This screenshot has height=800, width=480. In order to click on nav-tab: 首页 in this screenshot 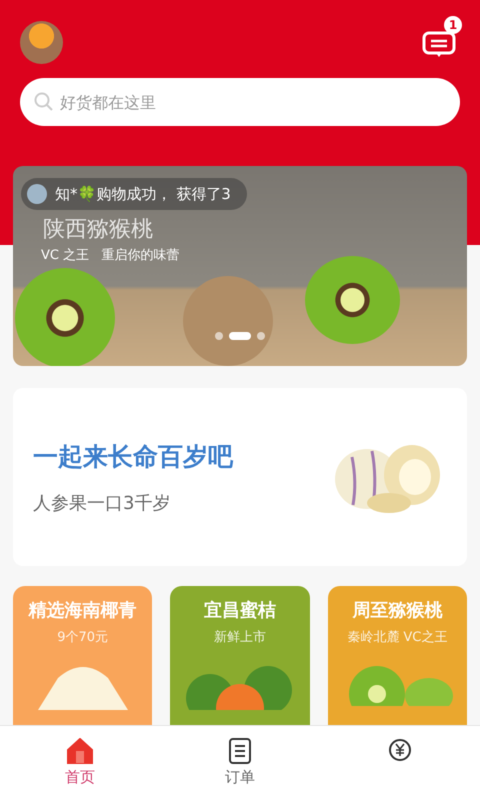, I will do `click(80, 763)`.